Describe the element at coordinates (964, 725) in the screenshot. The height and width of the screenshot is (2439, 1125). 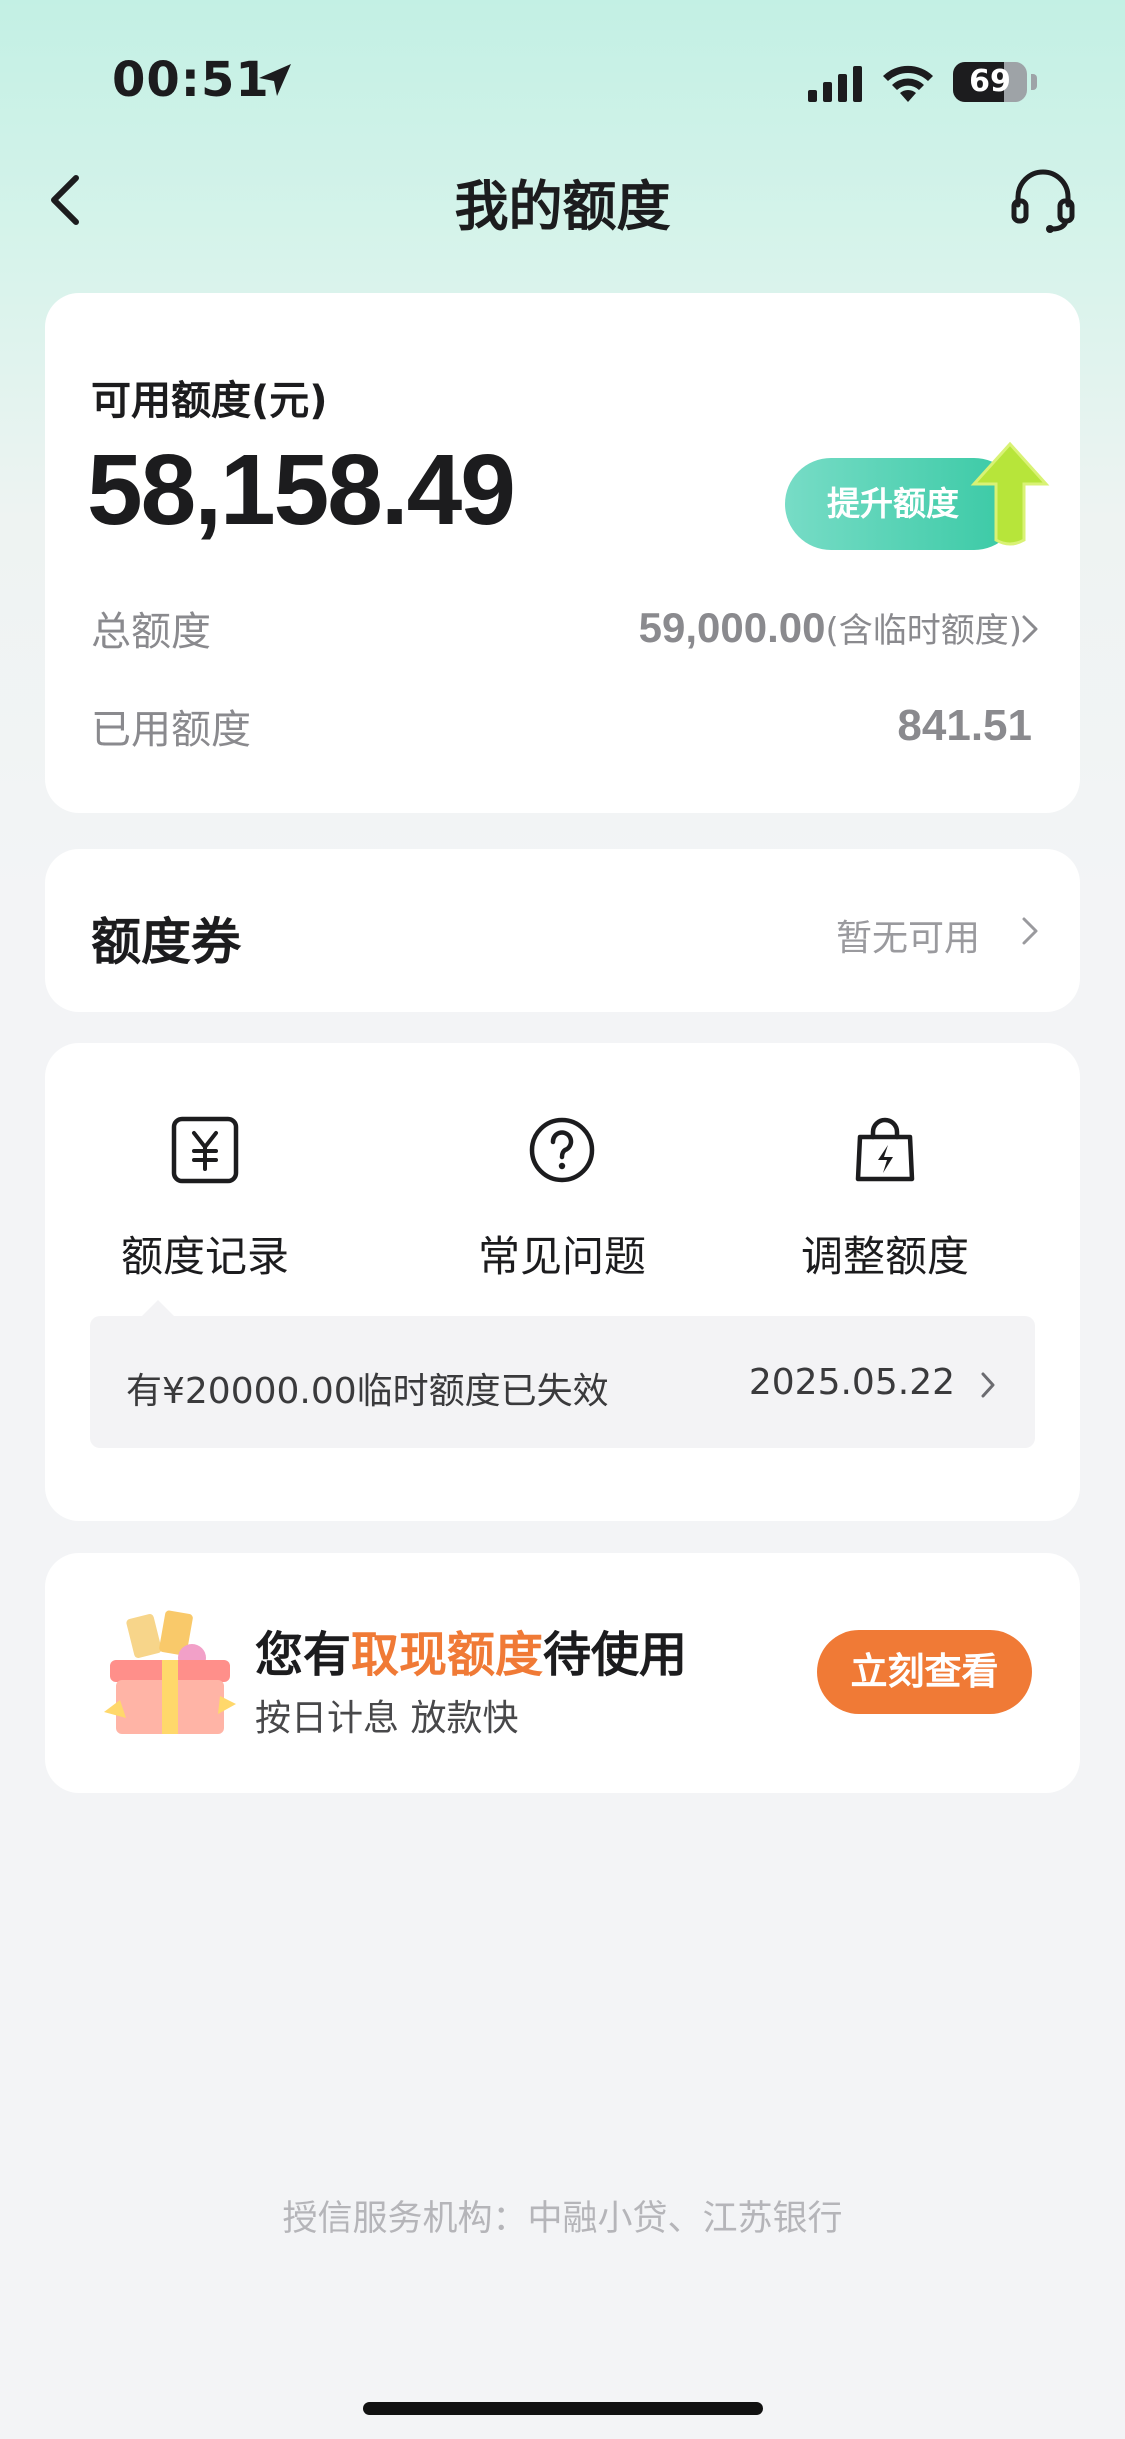
I see `used-quota-value: 841.51` at that location.